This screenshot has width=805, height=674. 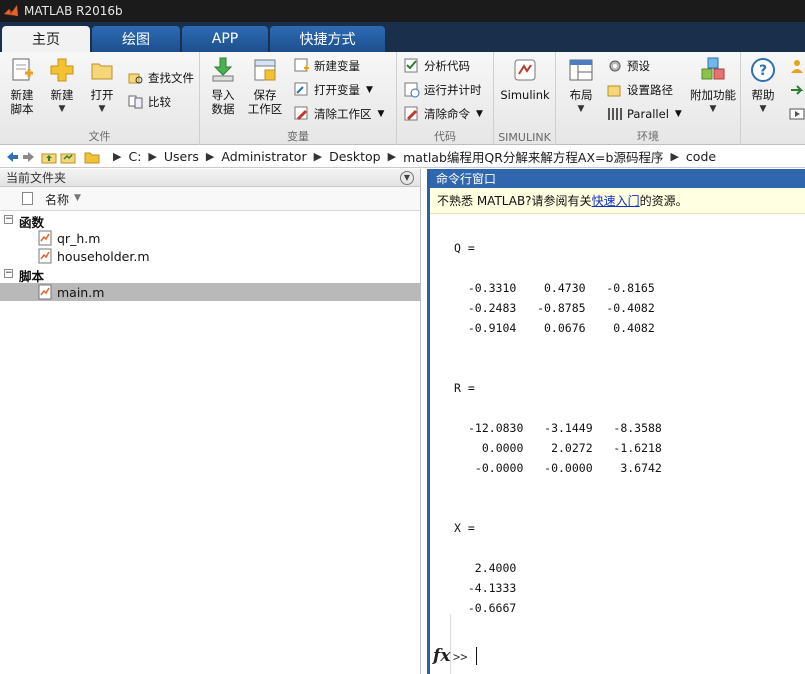 I want to click on tab-home-label: 主页, so click(x=46, y=40).